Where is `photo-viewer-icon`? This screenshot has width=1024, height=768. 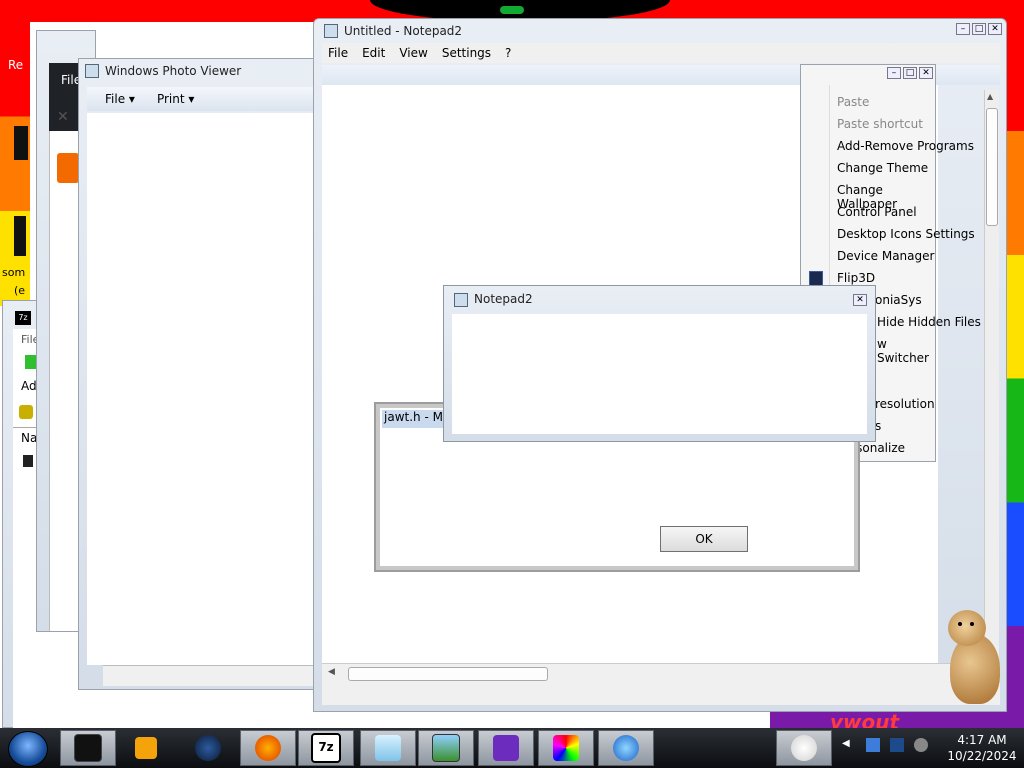 photo-viewer-icon is located at coordinates (92, 71).